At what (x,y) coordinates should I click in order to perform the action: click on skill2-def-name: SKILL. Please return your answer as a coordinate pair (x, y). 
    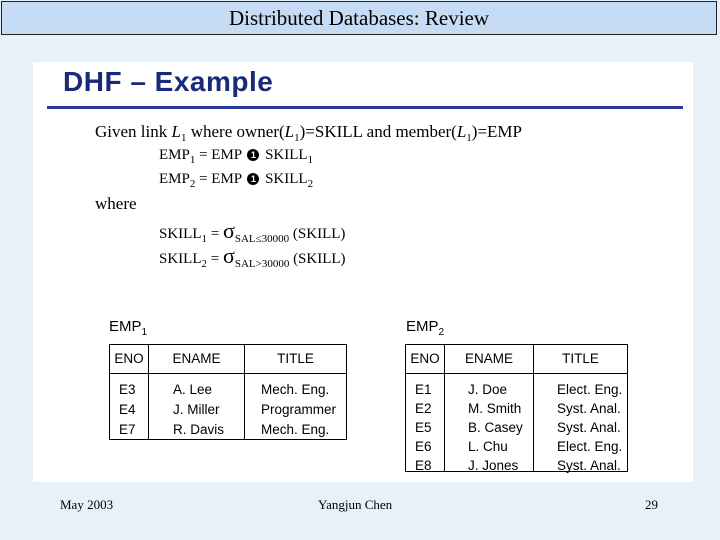
    Looking at the image, I should click on (180, 259).